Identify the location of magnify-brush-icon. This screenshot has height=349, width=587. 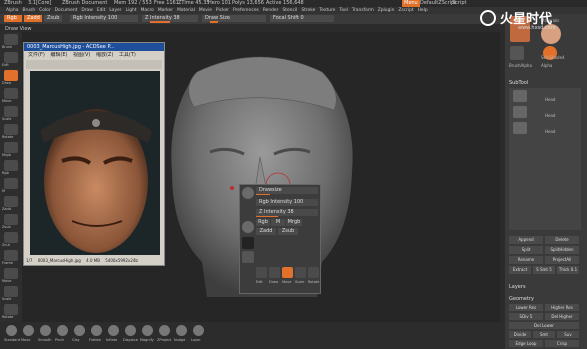
(147, 330).